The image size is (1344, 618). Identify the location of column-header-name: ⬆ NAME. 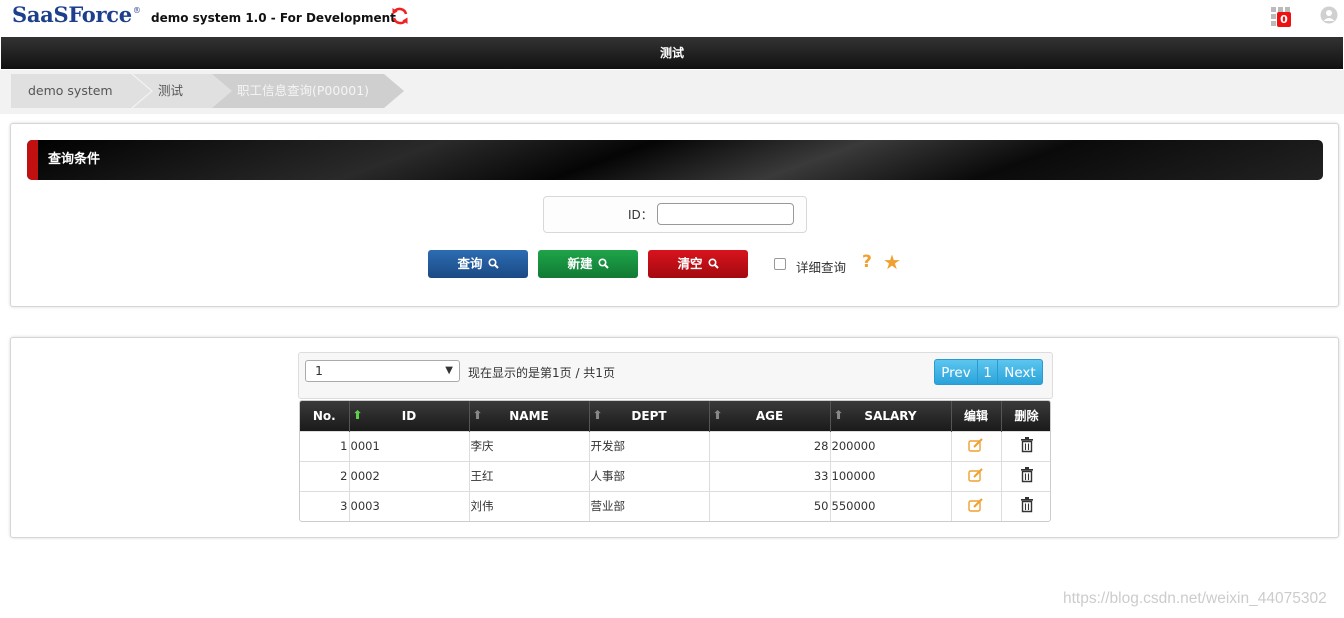
(529, 416).